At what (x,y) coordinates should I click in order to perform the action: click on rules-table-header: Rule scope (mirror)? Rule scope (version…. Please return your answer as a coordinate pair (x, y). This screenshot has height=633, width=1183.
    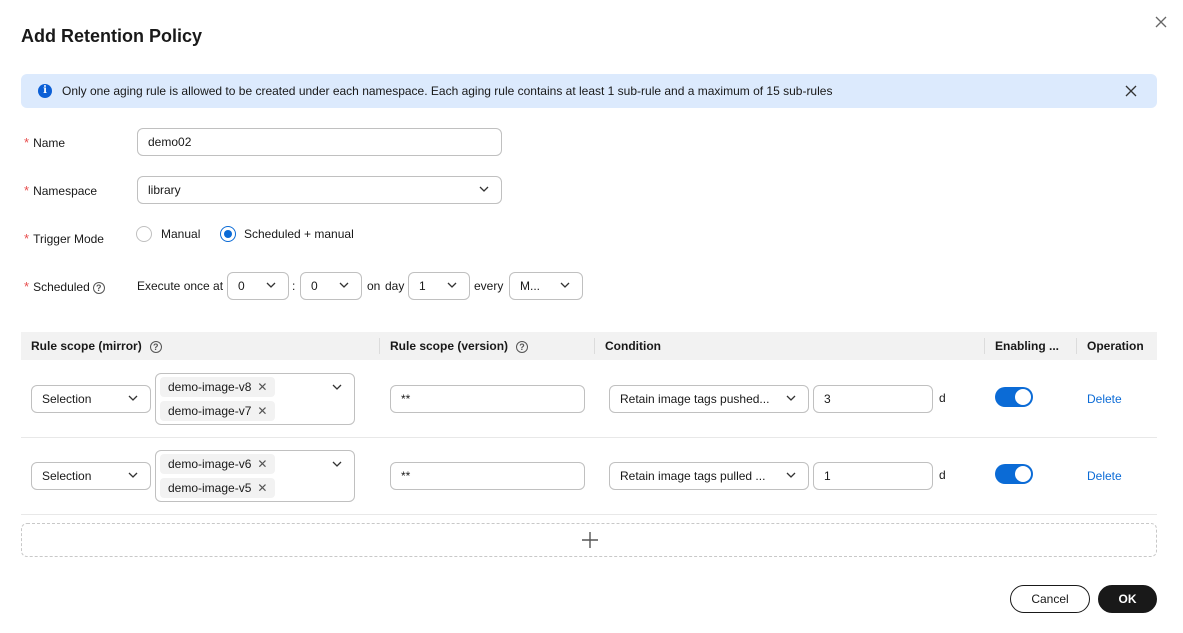
    Looking at the image, I should click on (589, 346).